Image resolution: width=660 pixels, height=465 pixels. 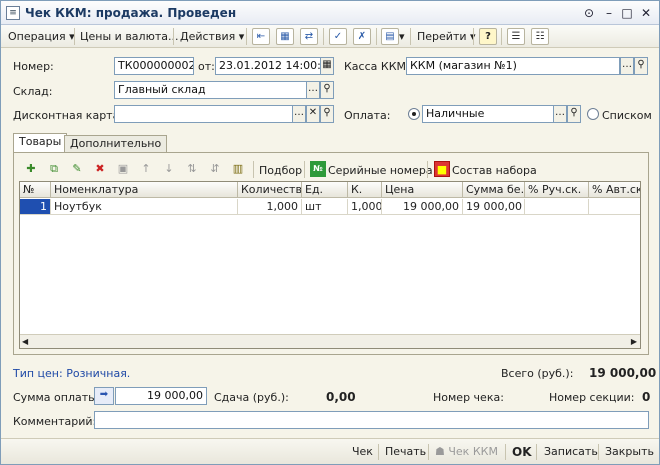 I want to click on sort-asc-icon: ⇅, so click(x=192, y=168).